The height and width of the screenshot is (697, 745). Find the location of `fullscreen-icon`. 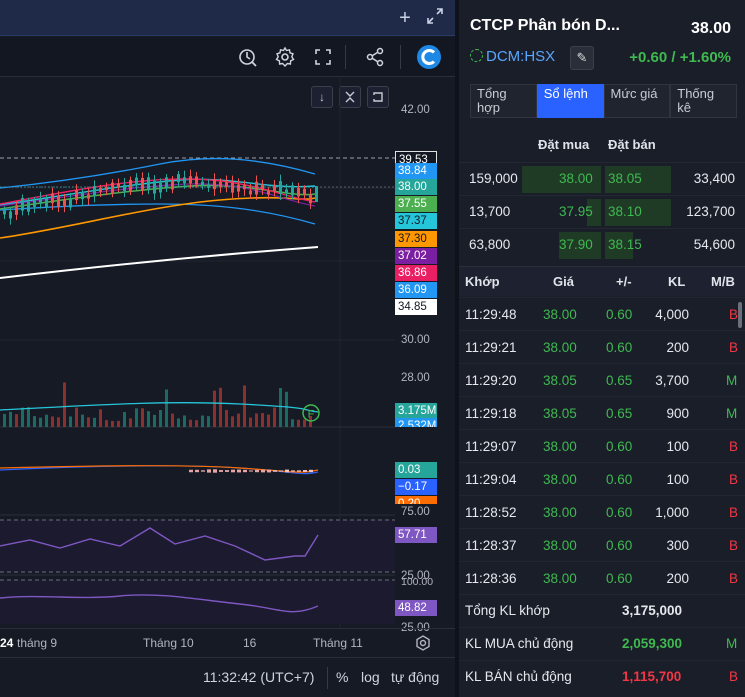

fullscreen-icon is located at coordinates (323, 57).